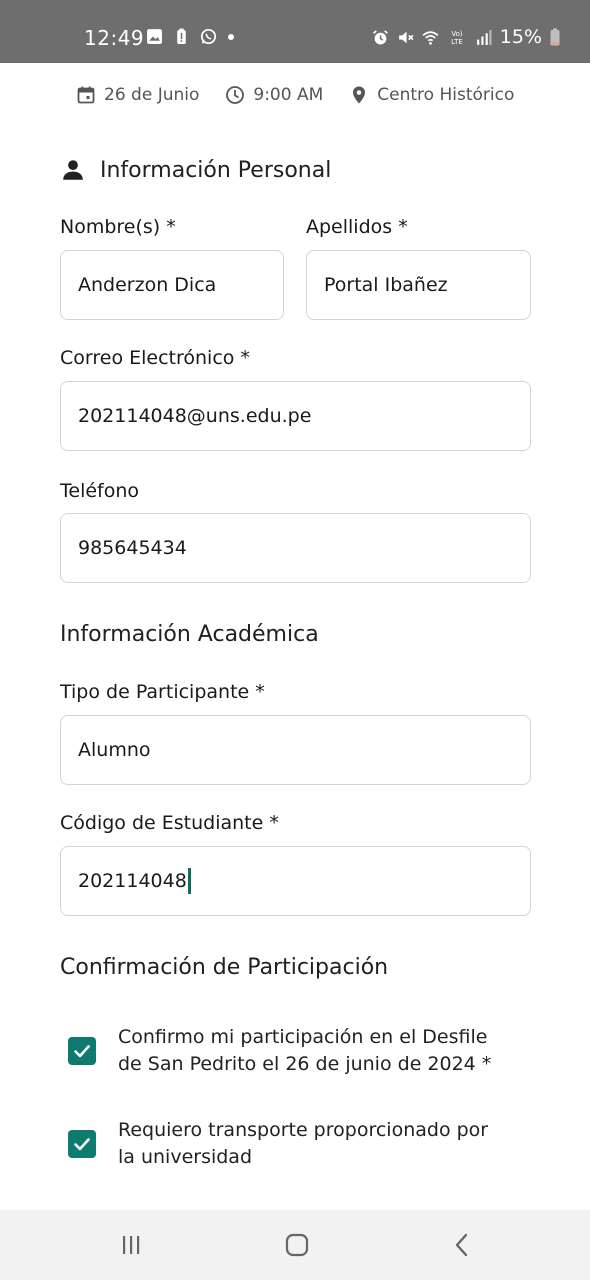 The width and height of the screenshot is (590, 1280). What do you see at coordinates (224, 967) in the screenshot?
I see `confirmation-title: Confirmación de Participación` at bounding box center [224, 967].